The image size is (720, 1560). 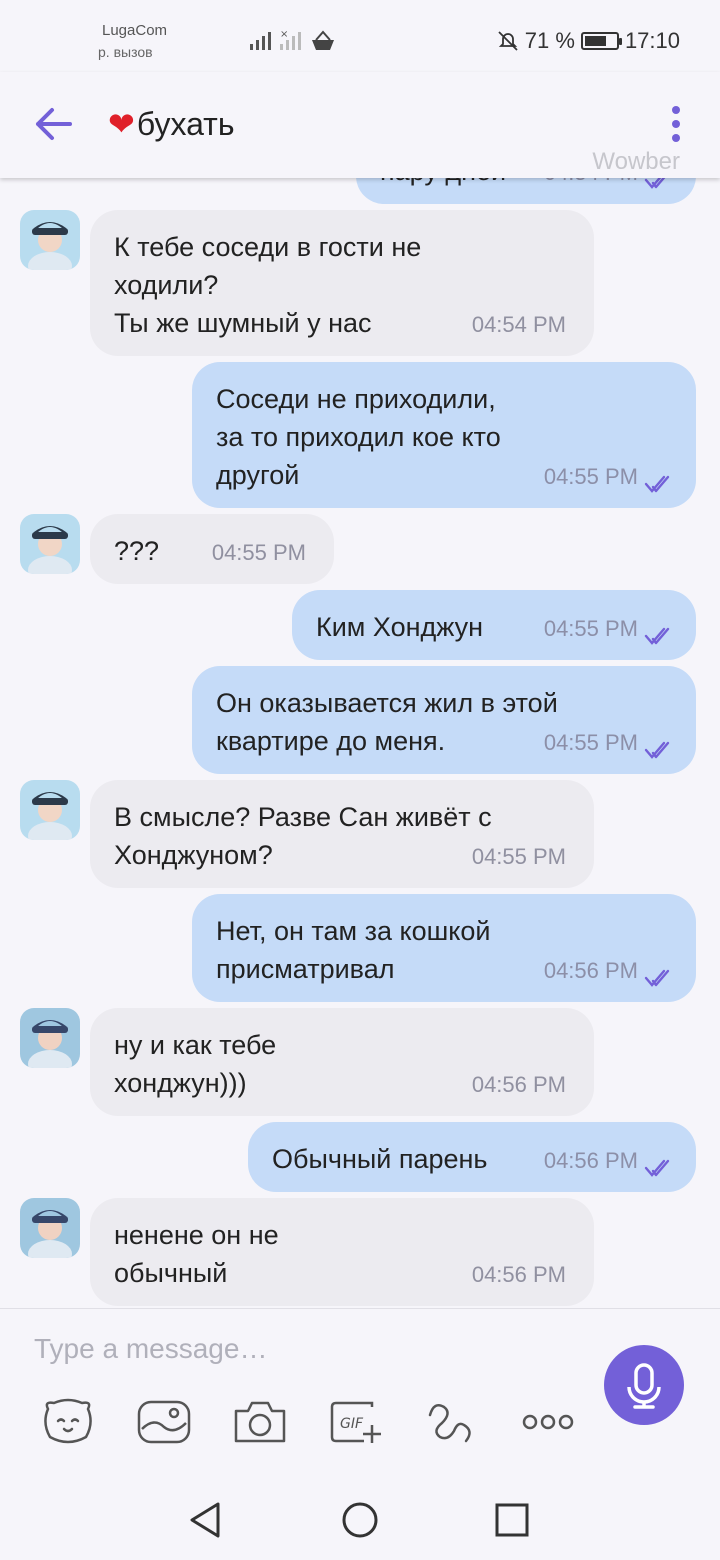 I want to click on nav-recents-icon, so click(x=512, y=1520).